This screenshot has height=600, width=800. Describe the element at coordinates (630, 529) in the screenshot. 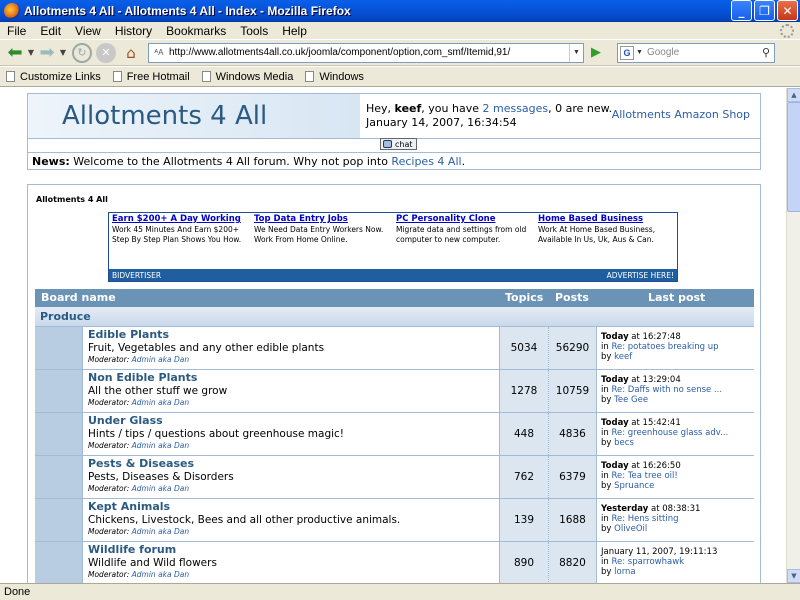

I see `last-post-user-link: OliveOil` at that location.